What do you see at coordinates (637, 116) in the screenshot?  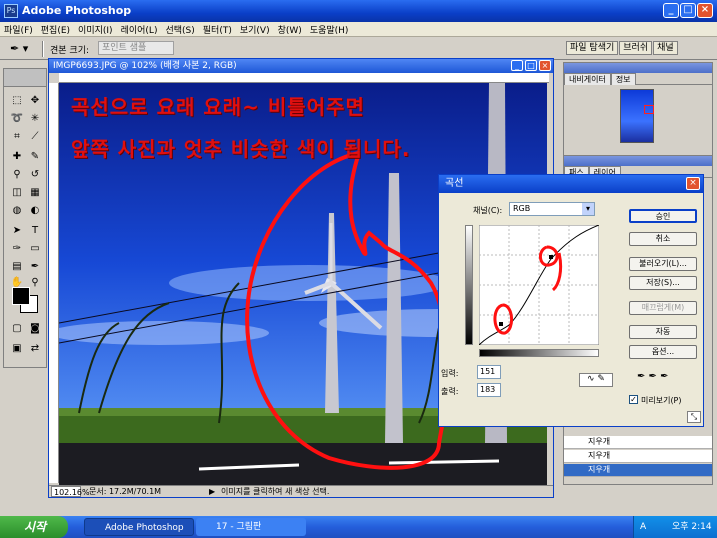 I see `navigator-thumbnail` at bounding box center [637, 116].